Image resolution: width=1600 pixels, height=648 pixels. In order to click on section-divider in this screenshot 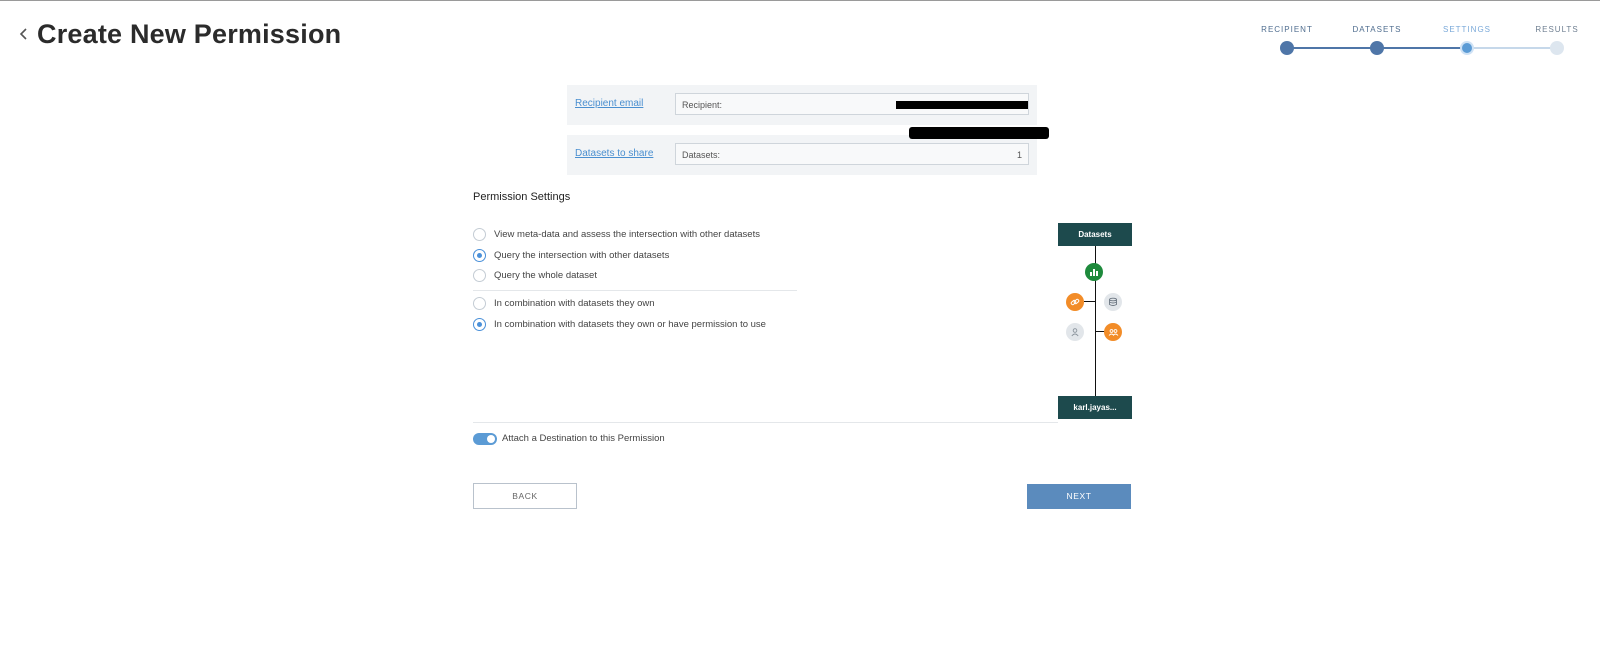, I will do `click(765, 422)`.